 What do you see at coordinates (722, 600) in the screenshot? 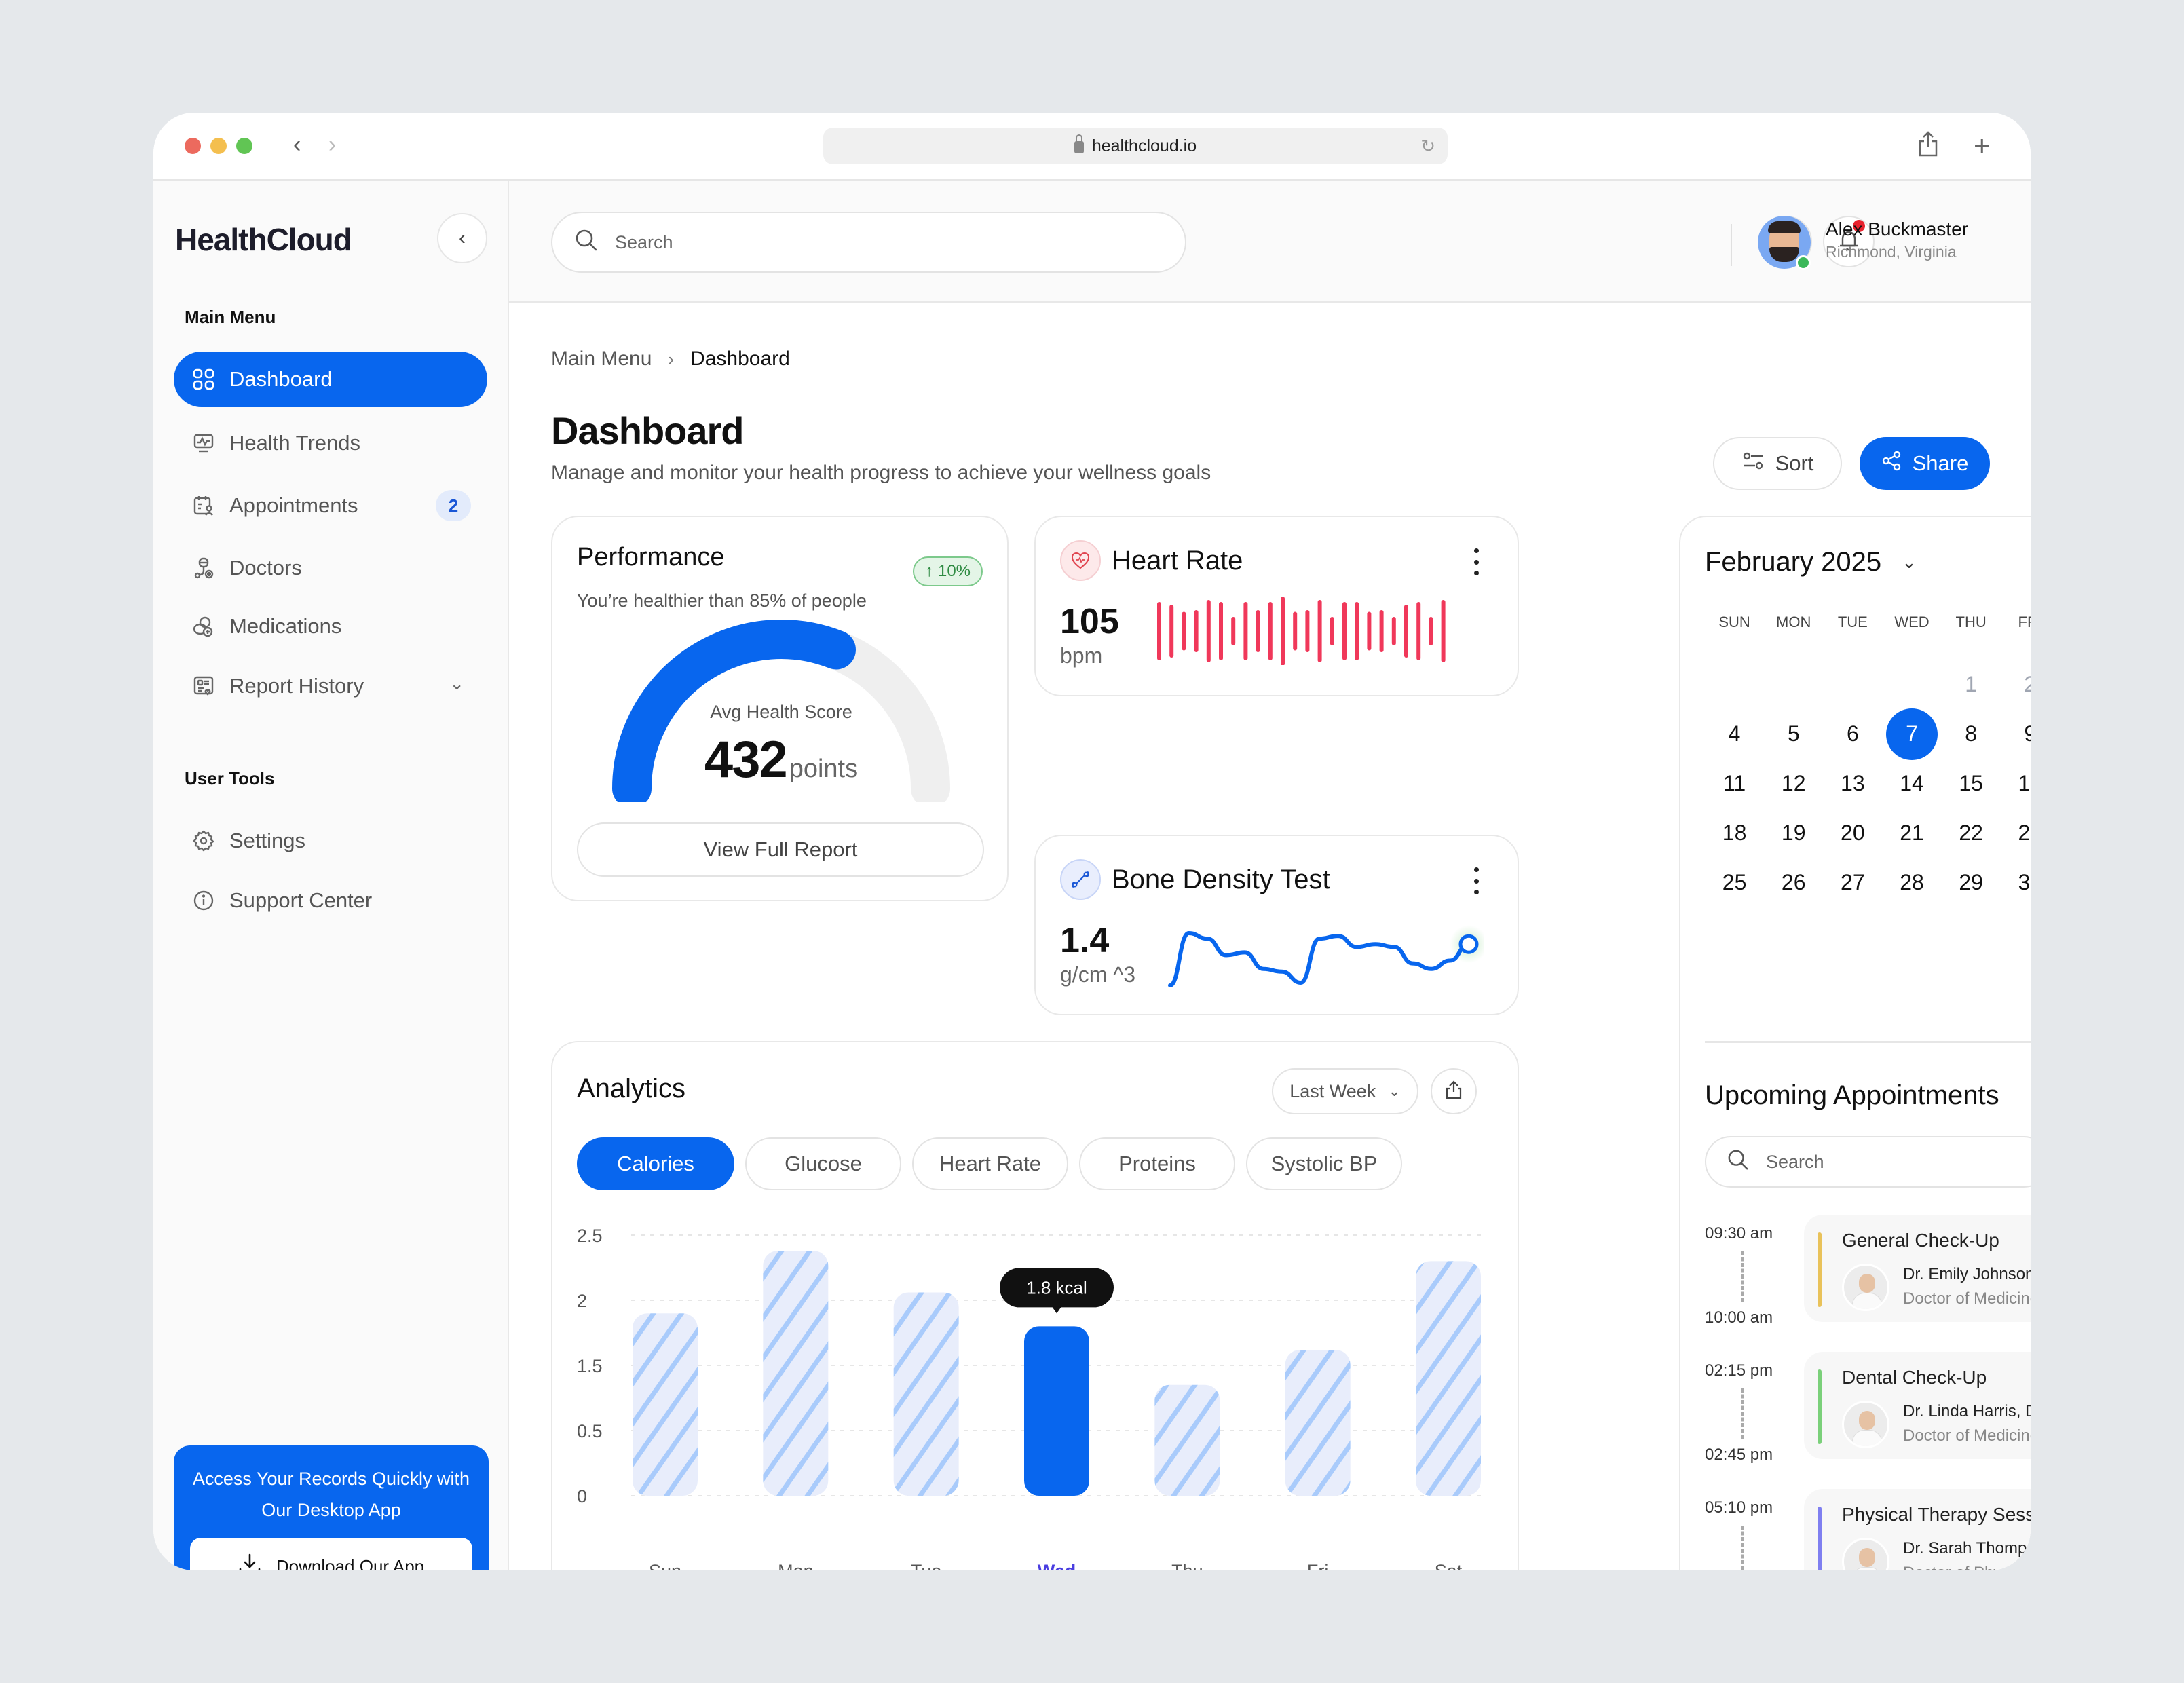
I see `performance-subtitle: You’re healthier than 85% of people` at bounding box center [722, 600].